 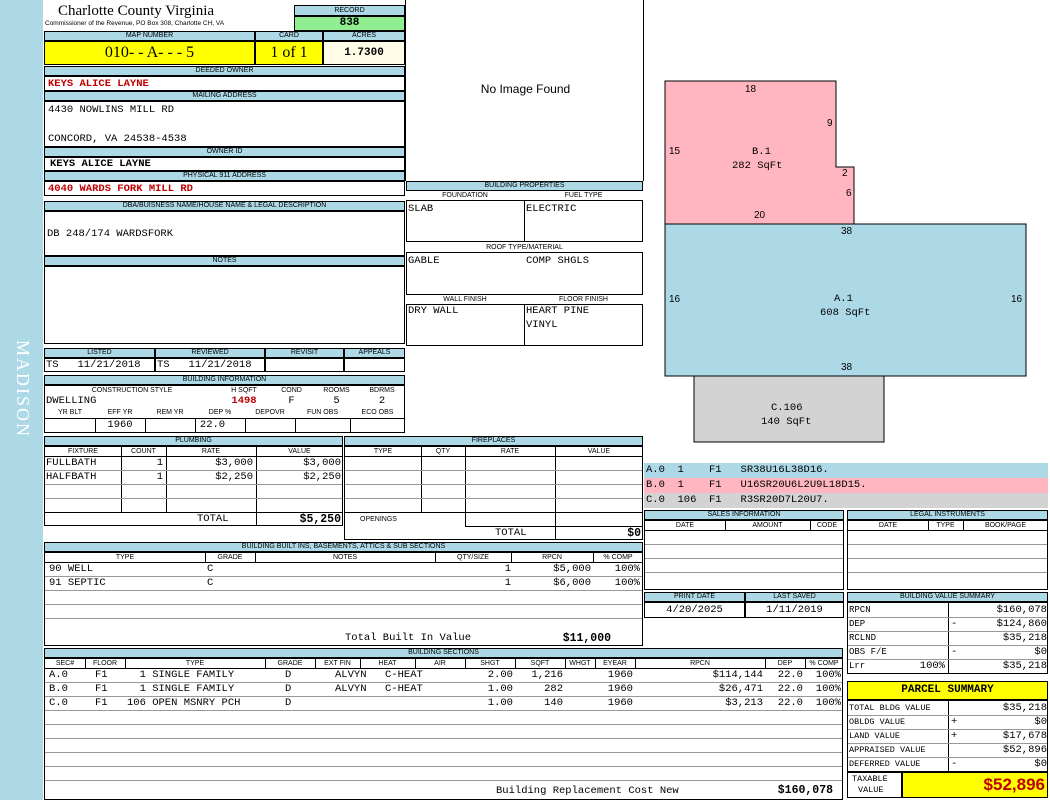 I want to click on dim-a-left: 16, so click(x=675, y=299).